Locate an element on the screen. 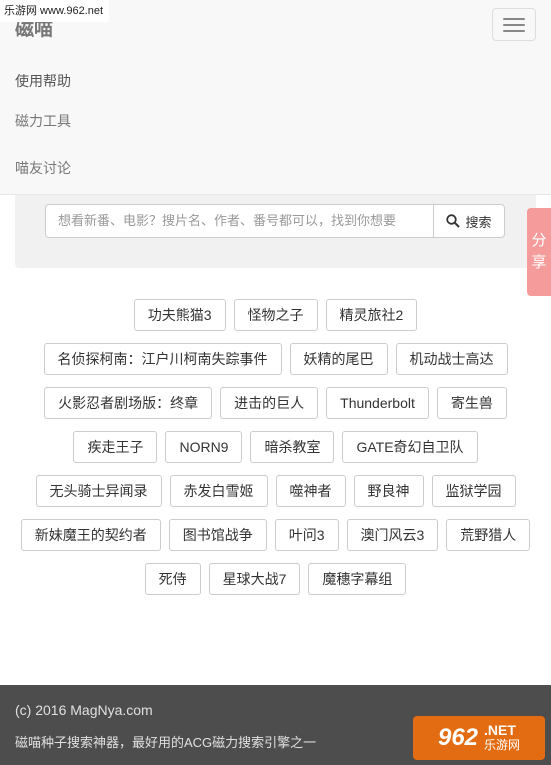 This screenshot has width=551, height=765. tag-link: 进击的巨人 is located at coordinates (269, 403).